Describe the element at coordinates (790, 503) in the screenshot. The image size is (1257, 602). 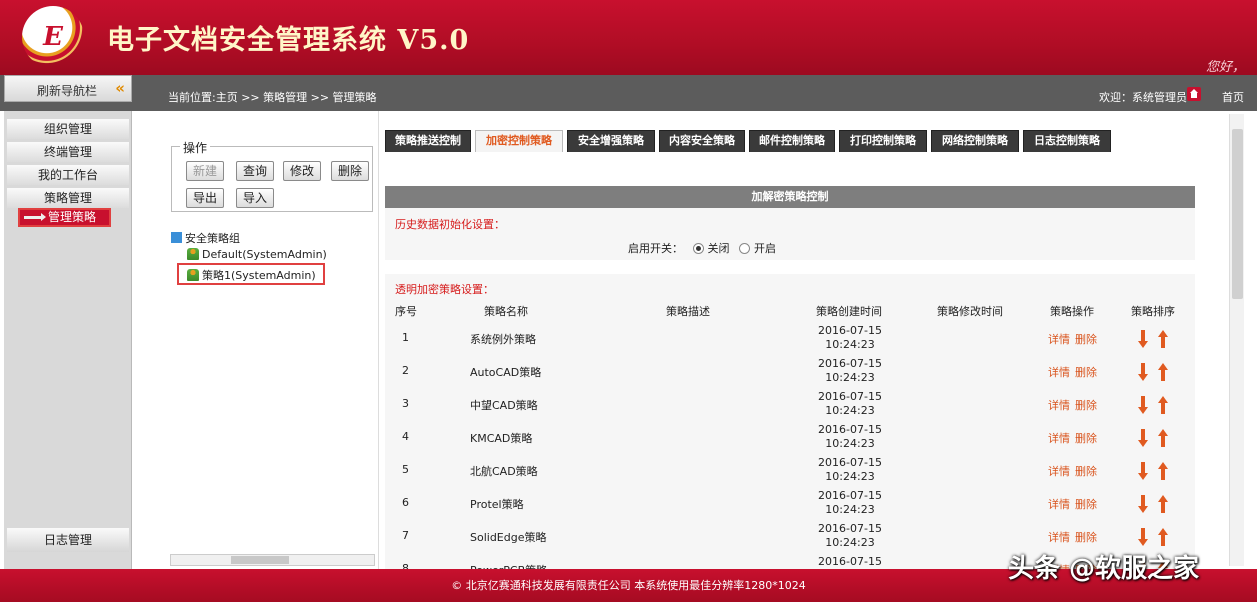
I see `table-row: 6 Protel策略 2016-07-15 10:24:23 详情 删除` at that location.